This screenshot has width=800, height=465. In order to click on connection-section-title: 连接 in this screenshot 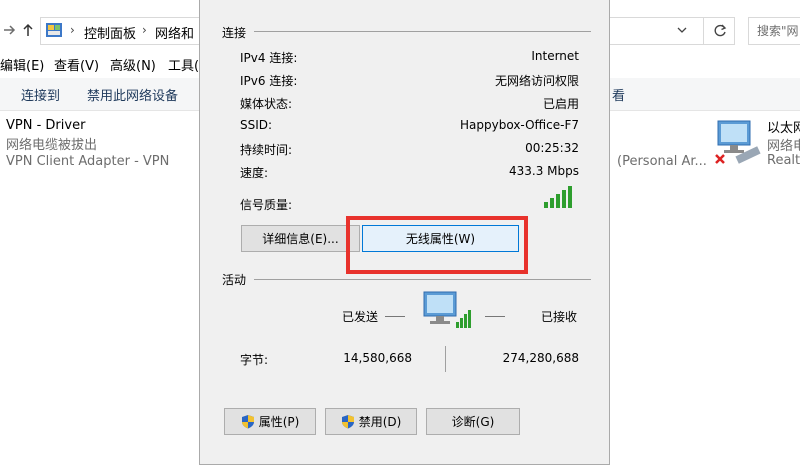, I will do `click(234, 33)`.